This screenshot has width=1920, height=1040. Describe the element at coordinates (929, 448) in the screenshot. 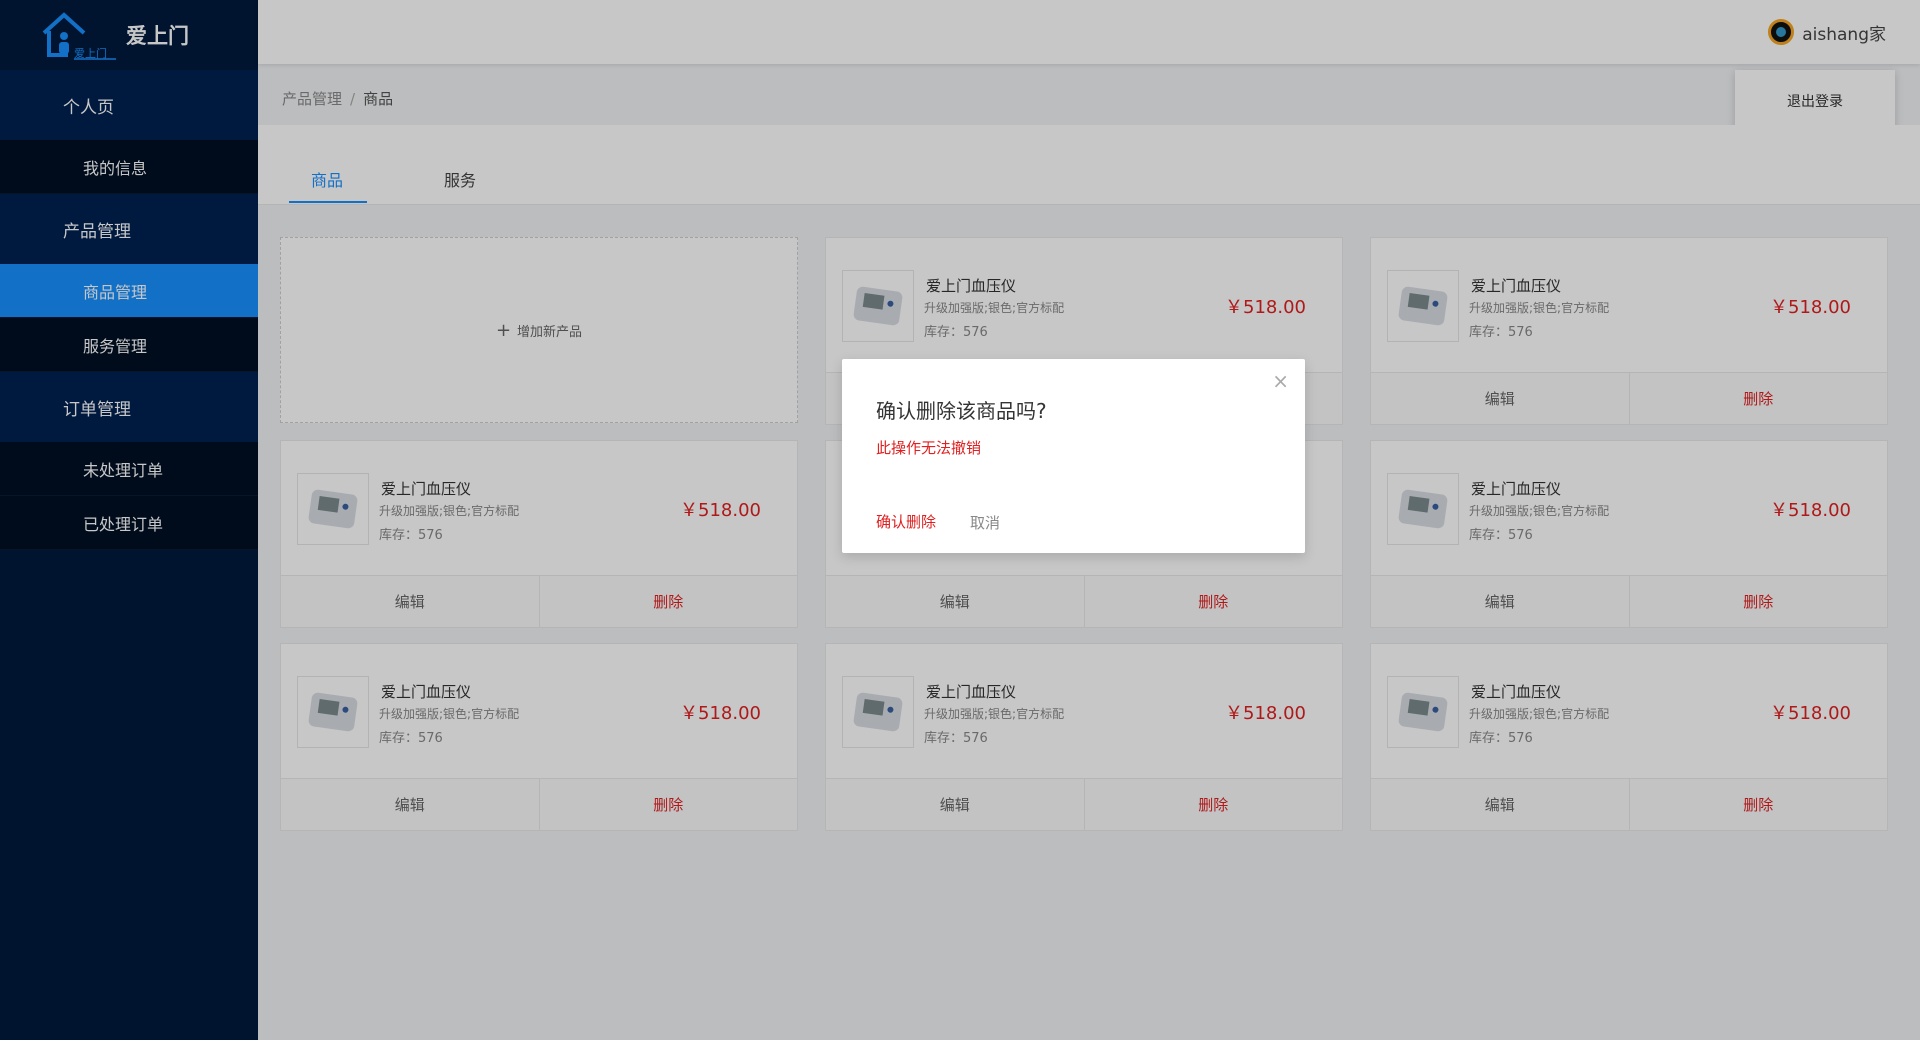

I see `dialog-warning: 此操作无法撤销` at that location.